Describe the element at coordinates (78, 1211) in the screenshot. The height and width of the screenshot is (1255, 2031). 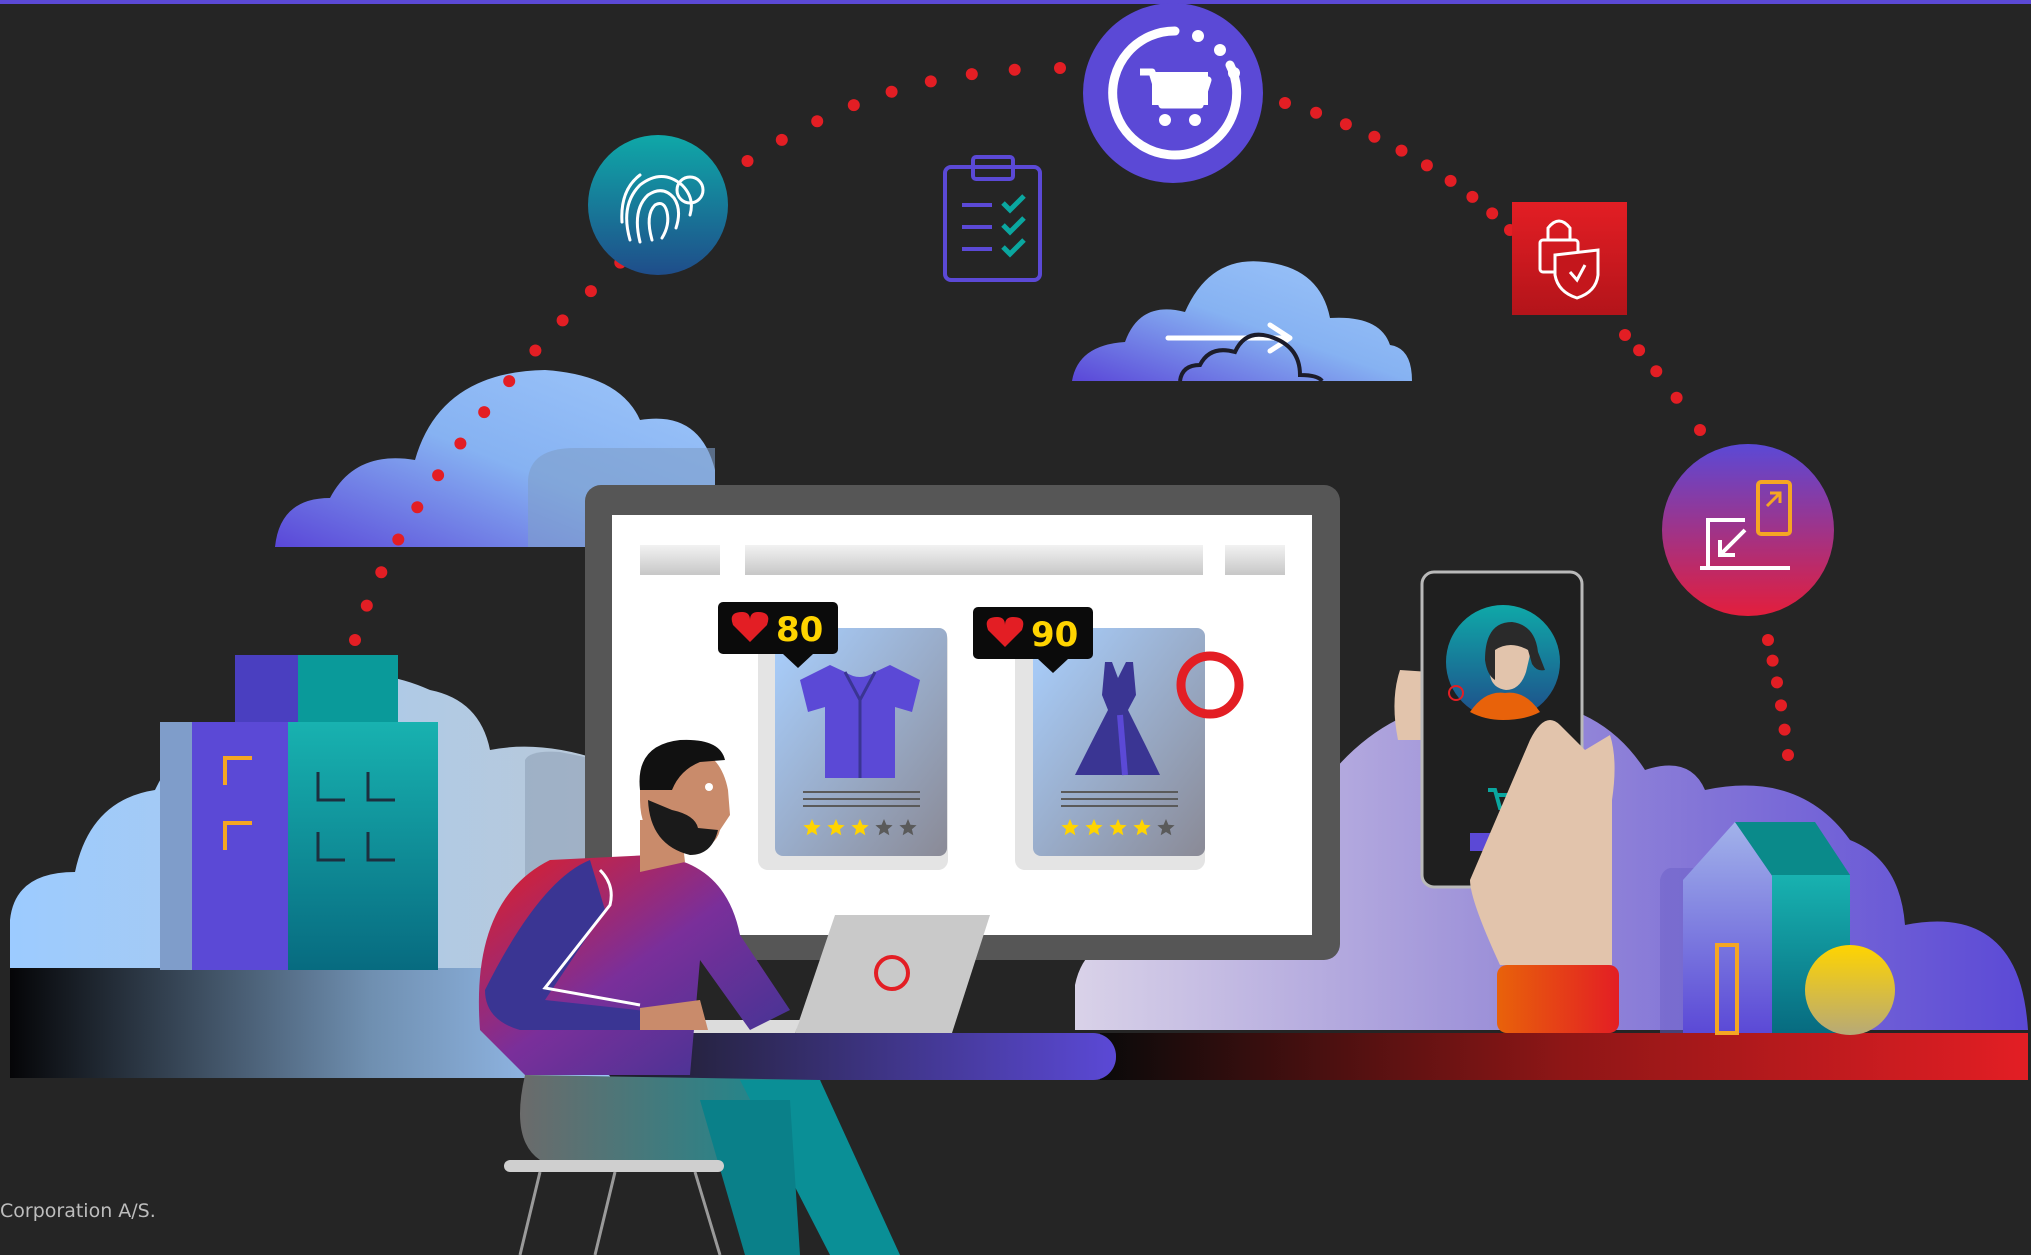
I see `copyright-text: Corporation A/S.` at that location.